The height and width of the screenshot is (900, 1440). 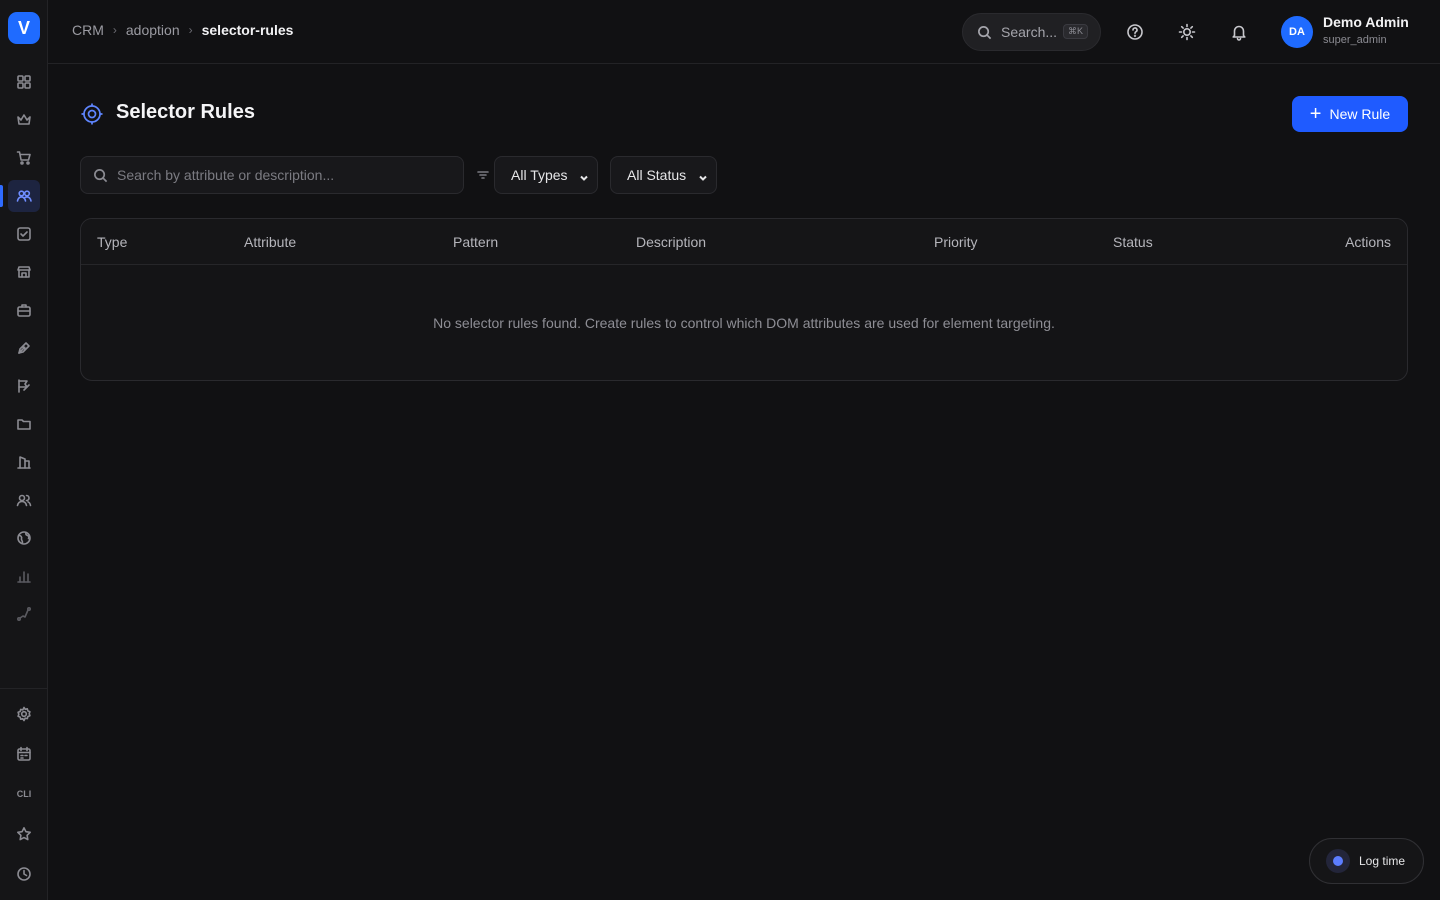 I want to click on column-actions: Actions, so click(x=1368, y=242).